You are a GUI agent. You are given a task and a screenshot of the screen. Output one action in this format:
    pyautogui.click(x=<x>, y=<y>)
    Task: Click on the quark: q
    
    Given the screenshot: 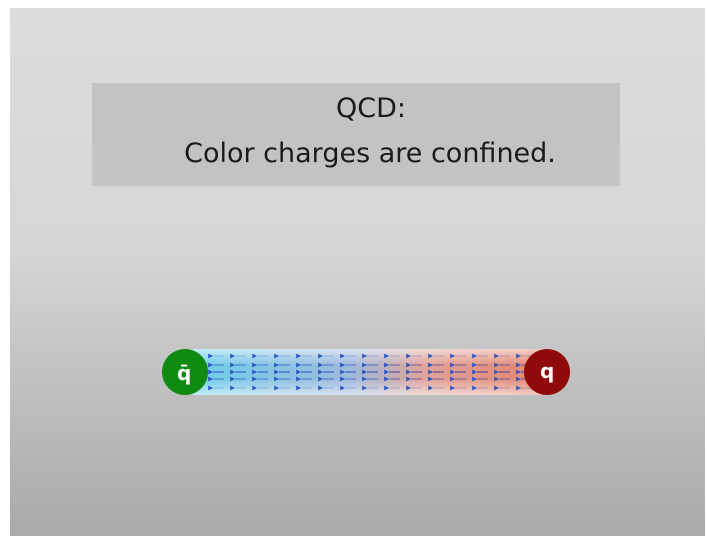 What is the action you would take?
    pyautogui.click(x=547, y=372)
    